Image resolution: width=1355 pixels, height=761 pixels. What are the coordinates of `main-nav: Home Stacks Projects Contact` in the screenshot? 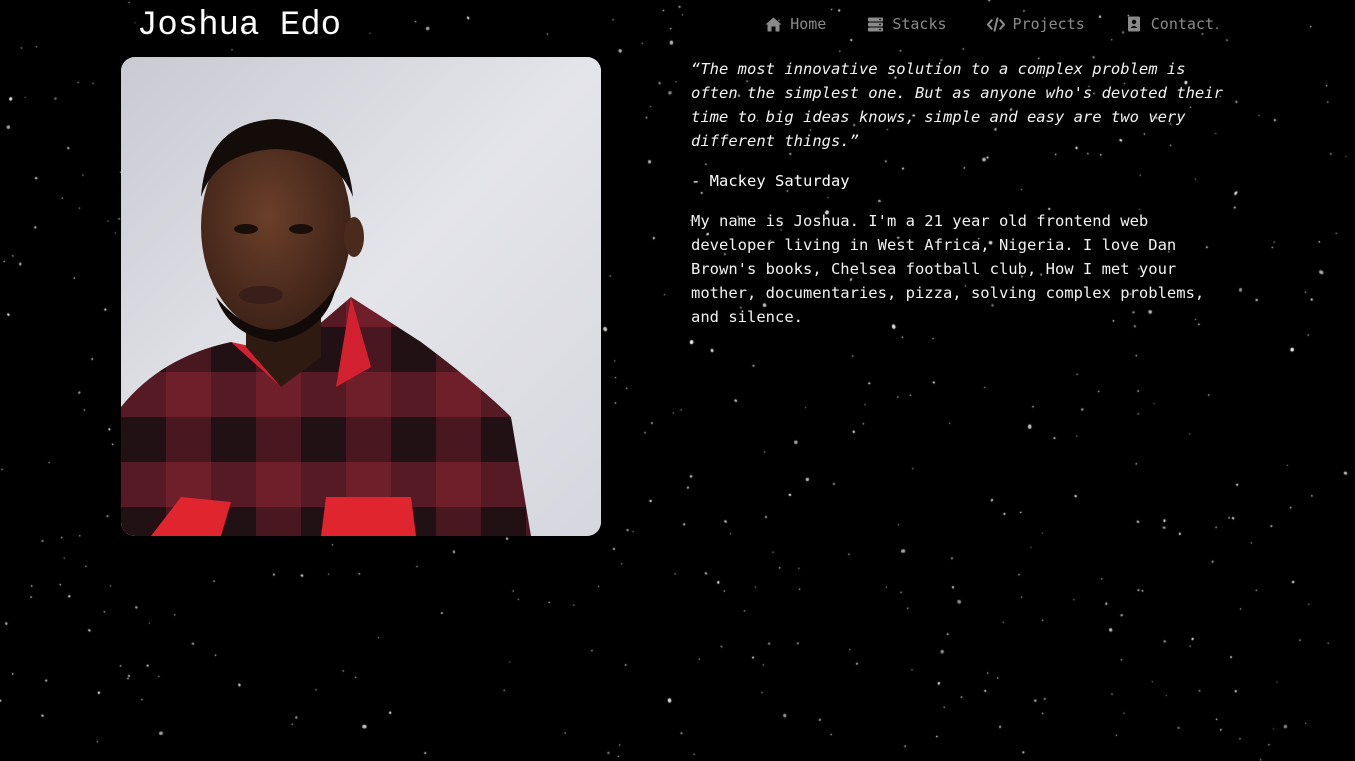 It's located at (989, 24).